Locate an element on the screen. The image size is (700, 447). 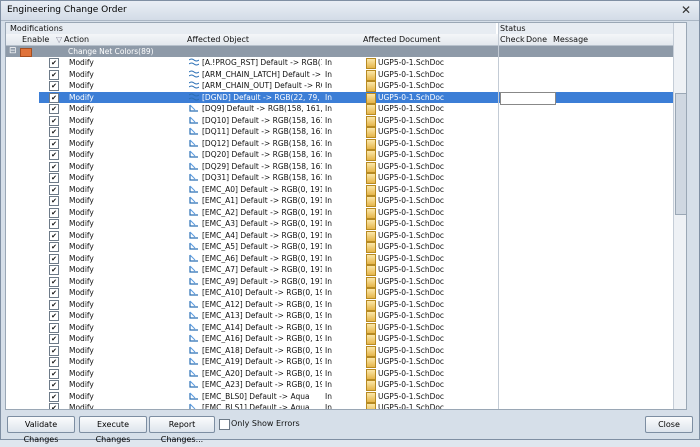
close-button: Close is located at coordinates (669, 424).